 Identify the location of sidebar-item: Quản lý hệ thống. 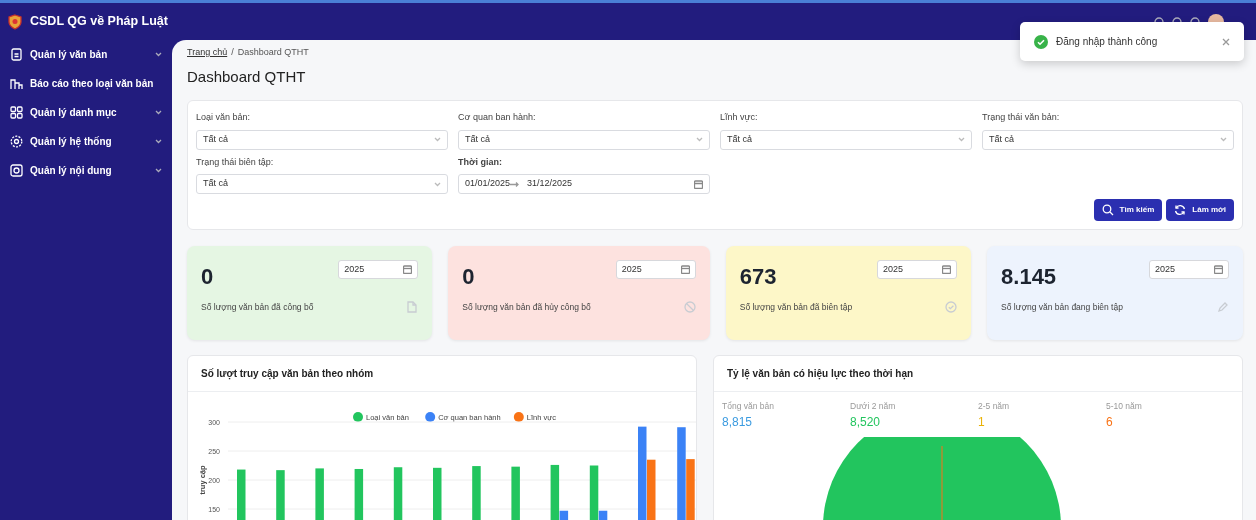
(86, 141).